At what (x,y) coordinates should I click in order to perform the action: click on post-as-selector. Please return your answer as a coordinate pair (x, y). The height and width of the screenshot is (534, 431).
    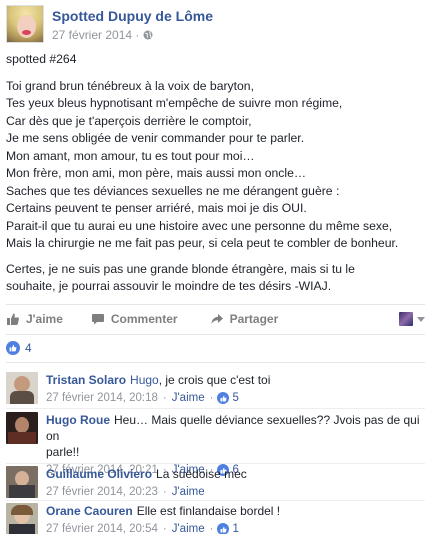
    Looking at the image, I should click on (412, 319).